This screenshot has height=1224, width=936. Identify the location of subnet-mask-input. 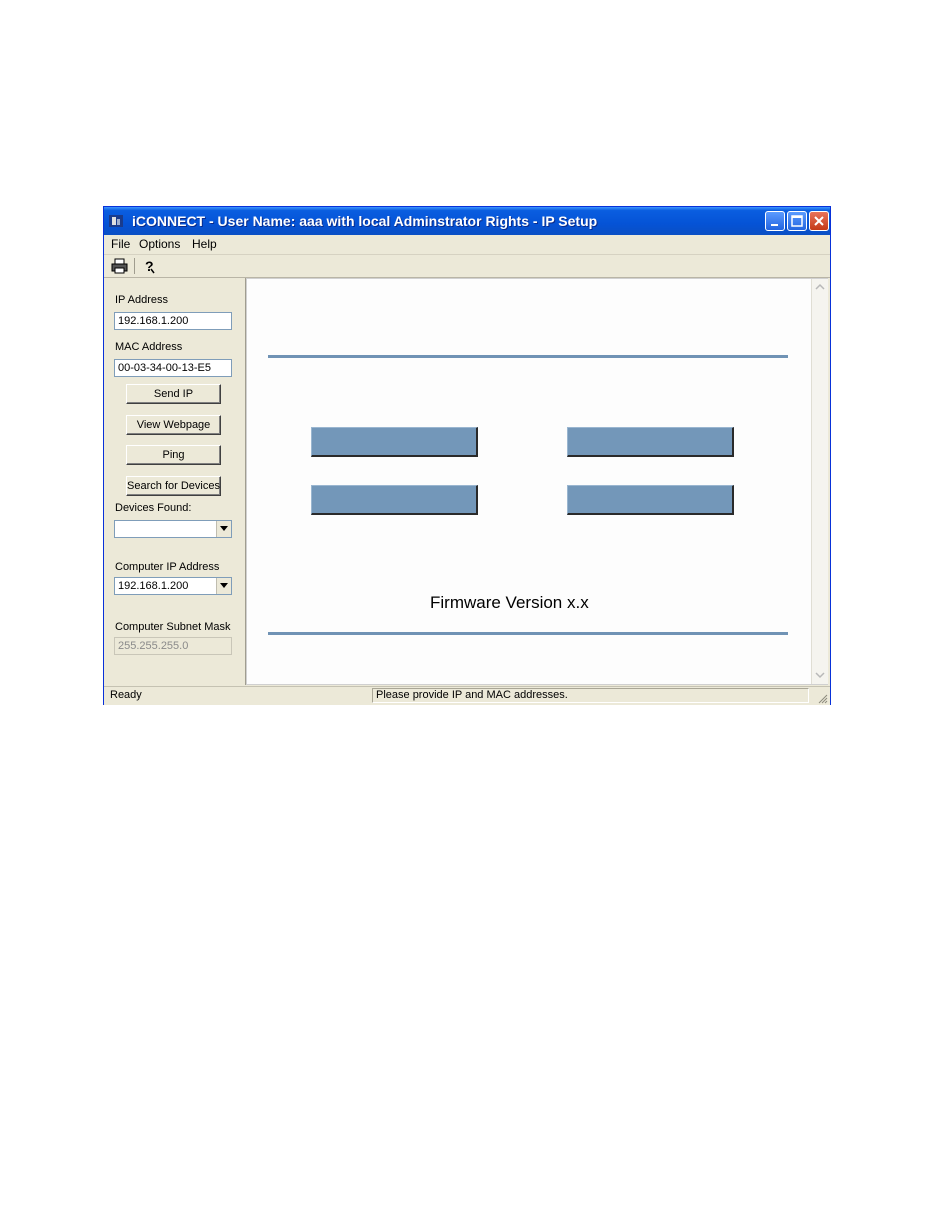
(173, 646).